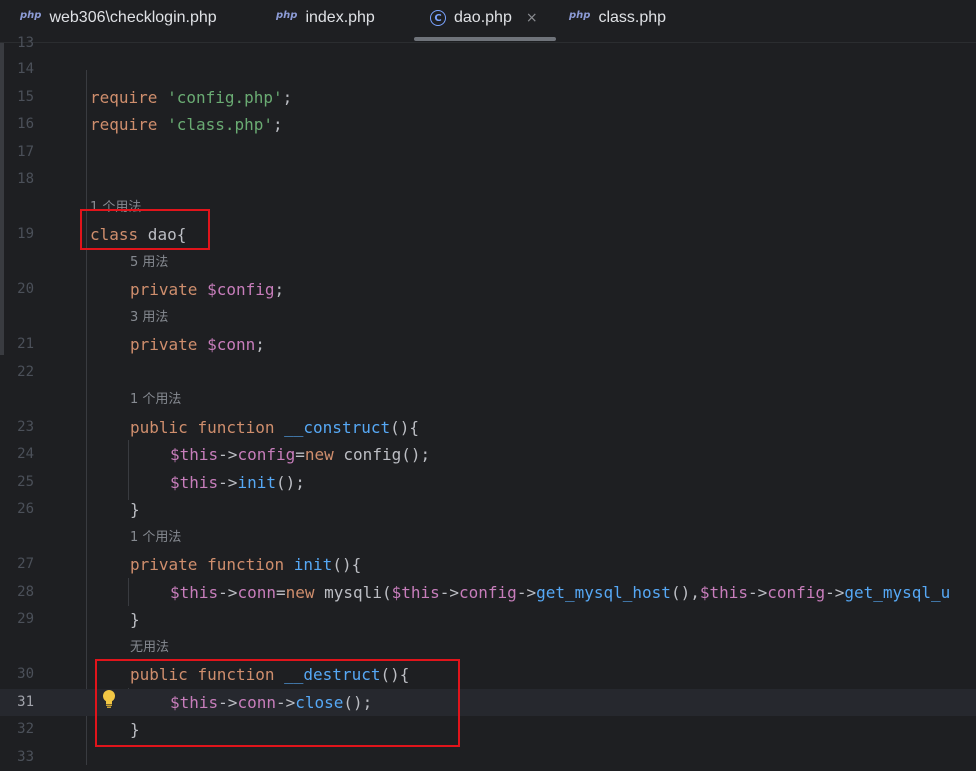  I want to click on code-text: require 'class.php';, so click(186, 124).